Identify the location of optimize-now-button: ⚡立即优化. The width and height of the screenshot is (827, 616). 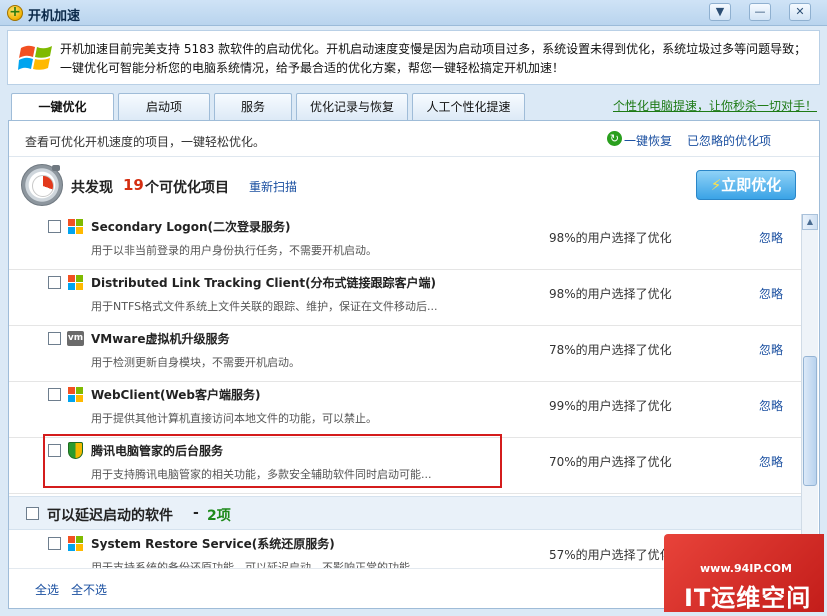
(746, 185).